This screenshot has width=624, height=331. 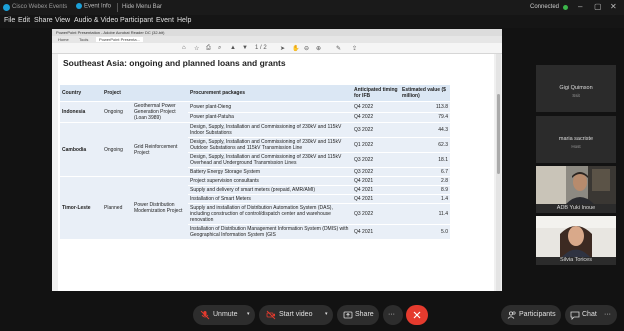 What do you see at coordinates (205, 315) in the screenshot?
I see `microphone-muted-icon` at bounding box center [205, 315].